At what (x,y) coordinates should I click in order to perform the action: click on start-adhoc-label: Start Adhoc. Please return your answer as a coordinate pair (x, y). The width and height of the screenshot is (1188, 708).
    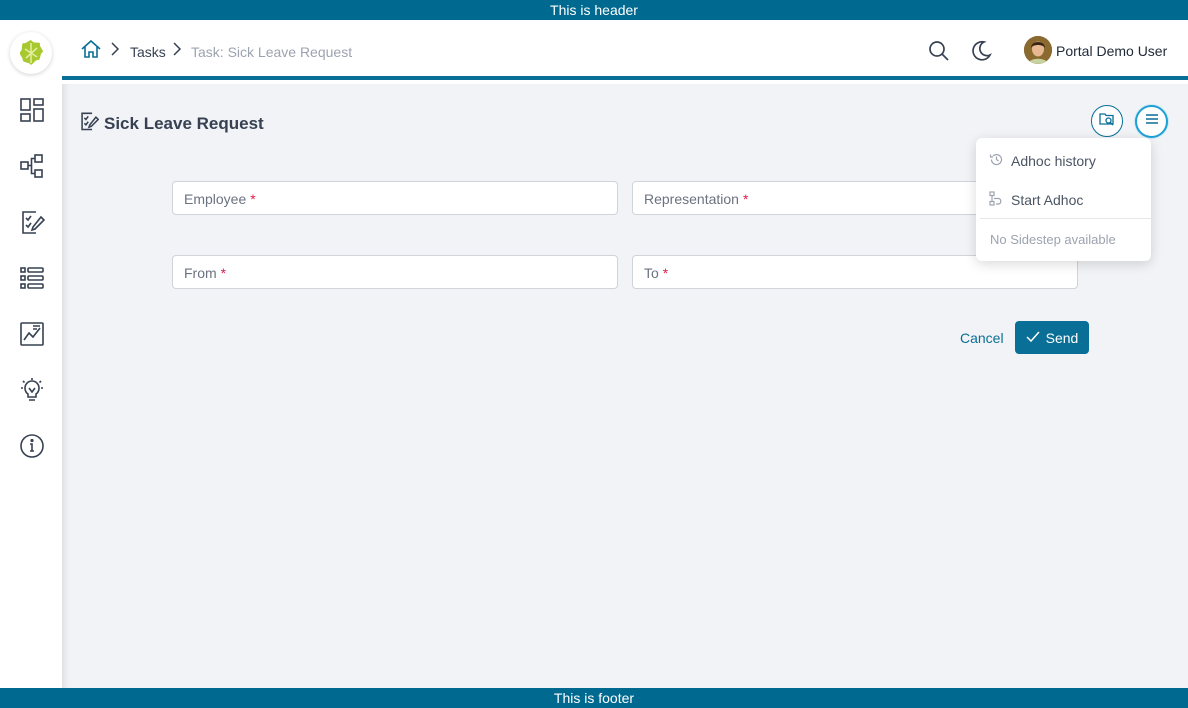
    Looking at the image, I should click on (1047, 200).